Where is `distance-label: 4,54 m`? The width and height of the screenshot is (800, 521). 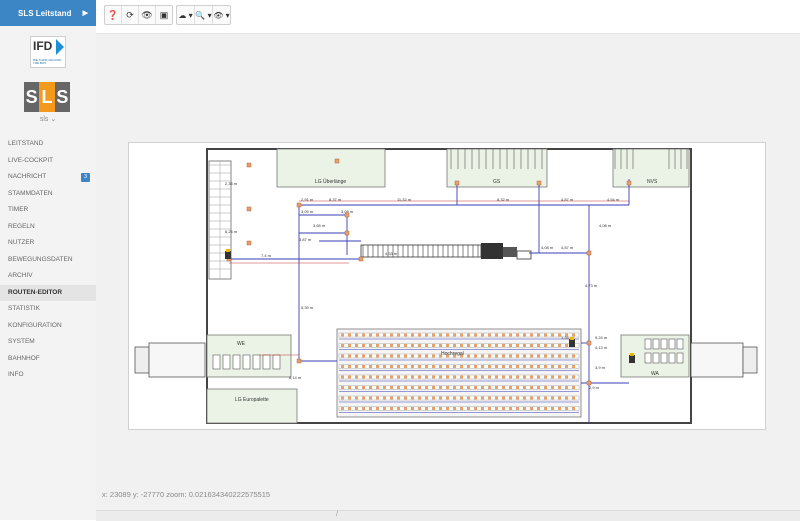 distance-label: 4,54 m is located at coordinates (613, 199).